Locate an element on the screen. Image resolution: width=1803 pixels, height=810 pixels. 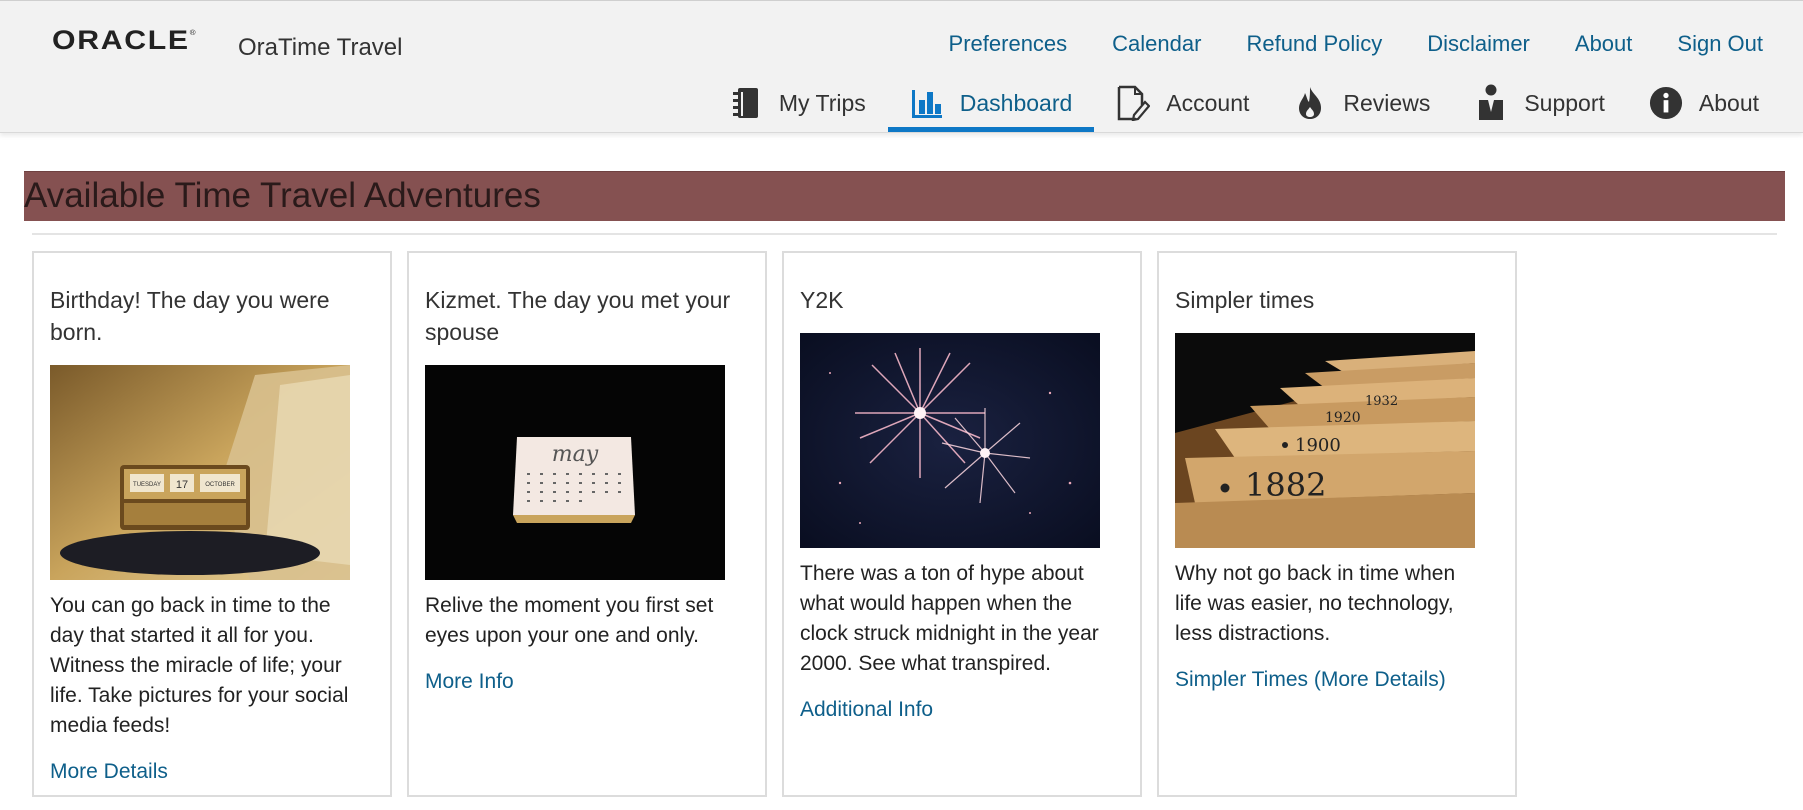
oracle-logo: ORACLE® is located at coordinates (124, 40).